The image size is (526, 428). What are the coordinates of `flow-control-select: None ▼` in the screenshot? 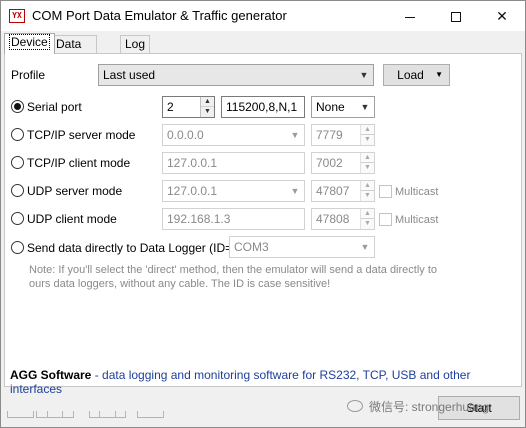 It's located at (343, 107).